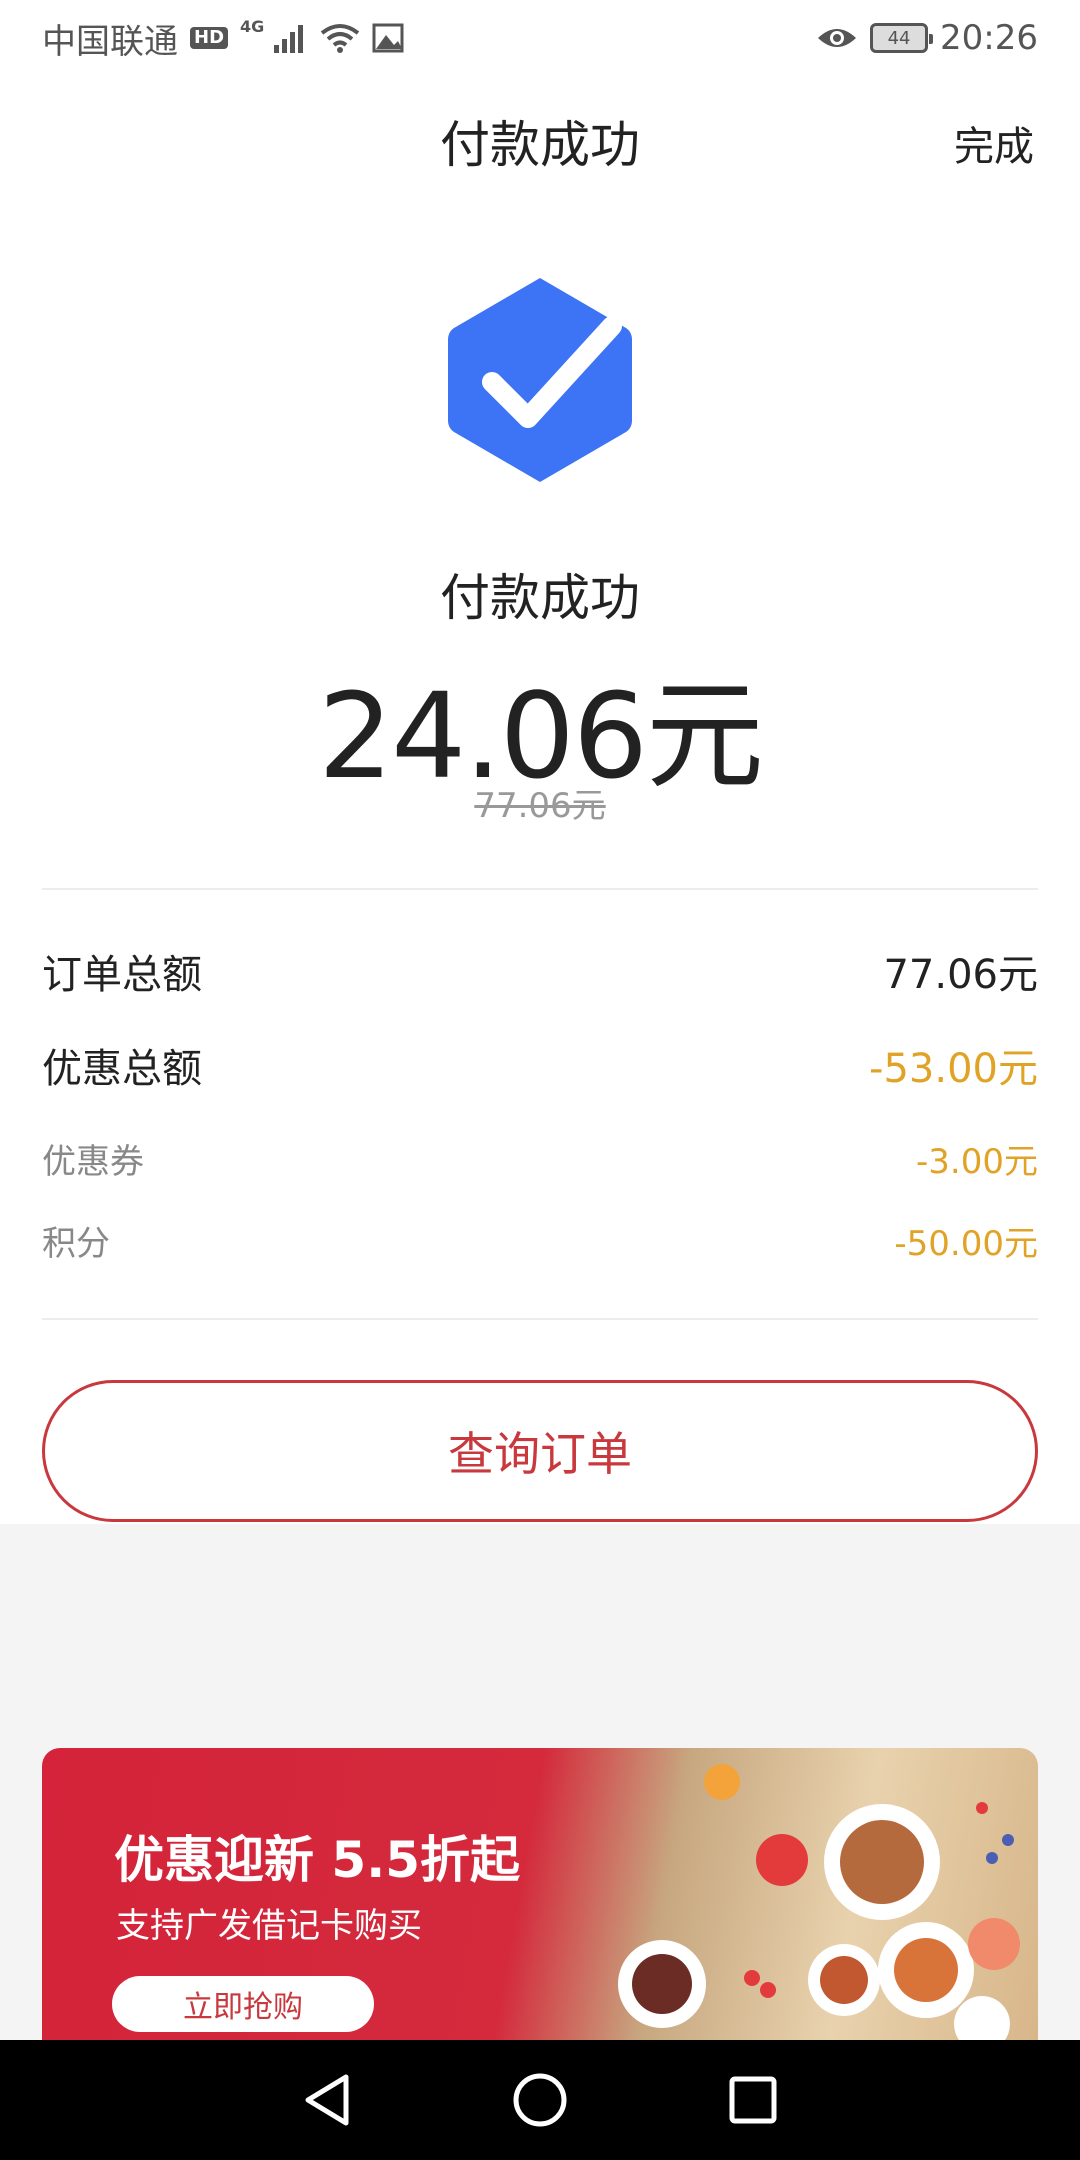 This screenshot has width=1080, height=2160. I want to click on battery-icon: 44, so click(902, 38).